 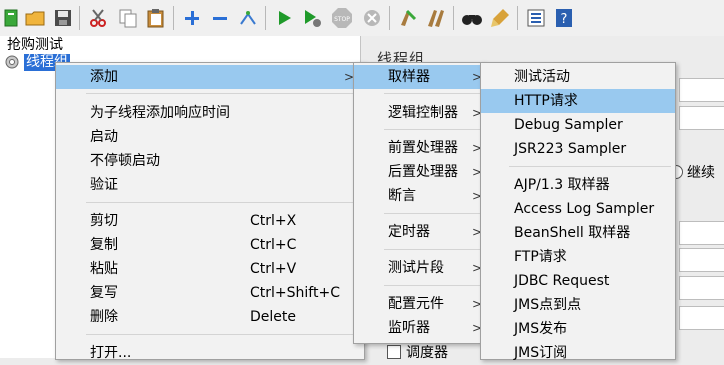 I want to click on menu-item-timer: 定时器 >, so click(x=419, y=232).